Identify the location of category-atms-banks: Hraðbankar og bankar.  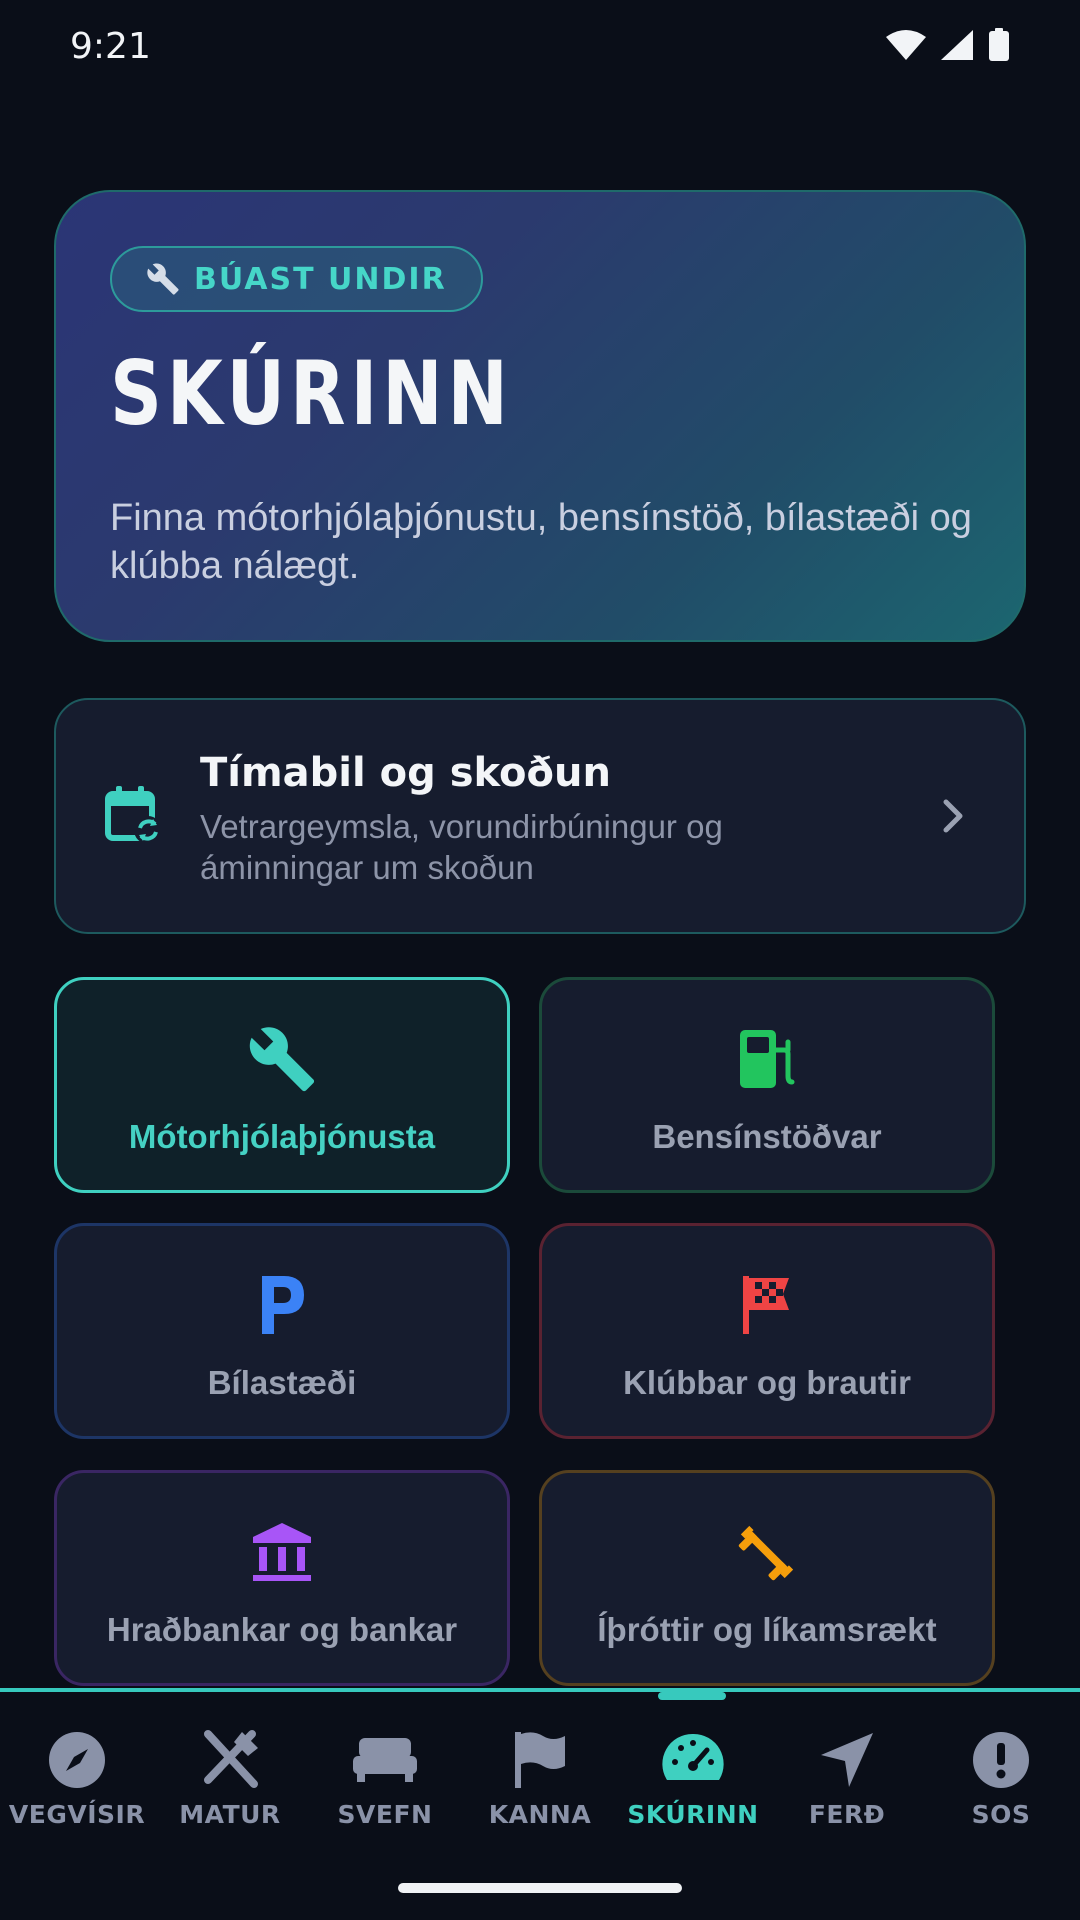
(282, 1578).